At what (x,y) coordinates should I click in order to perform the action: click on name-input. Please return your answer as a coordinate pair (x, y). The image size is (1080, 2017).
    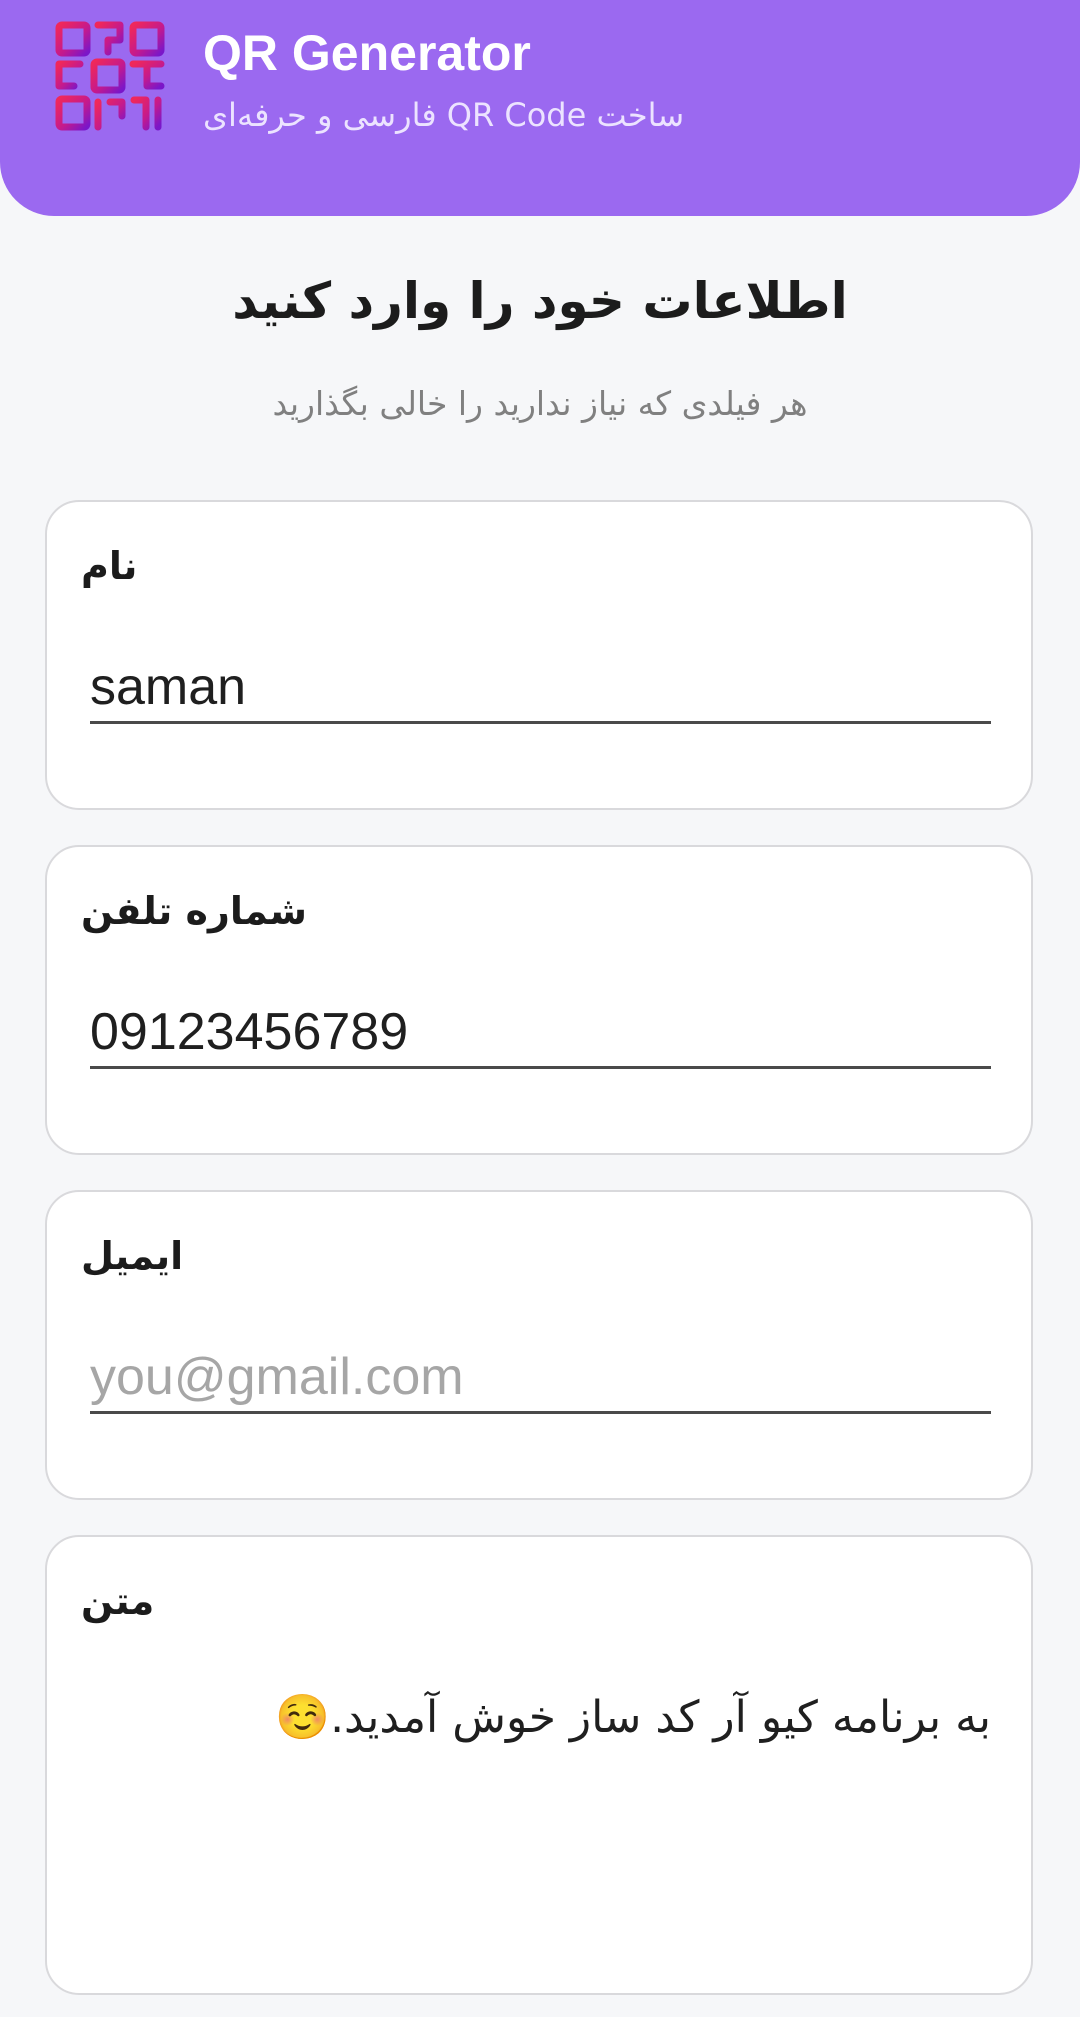
    Looking at the image, I should click on (540, 688).